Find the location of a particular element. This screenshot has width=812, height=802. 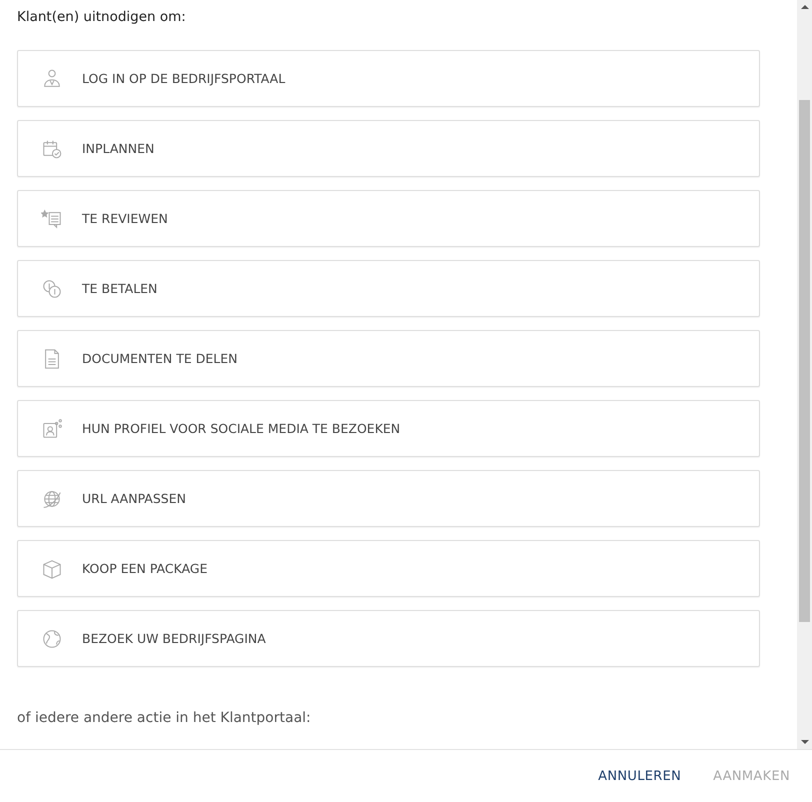

globe-icon is located at coordinates (52, 639).